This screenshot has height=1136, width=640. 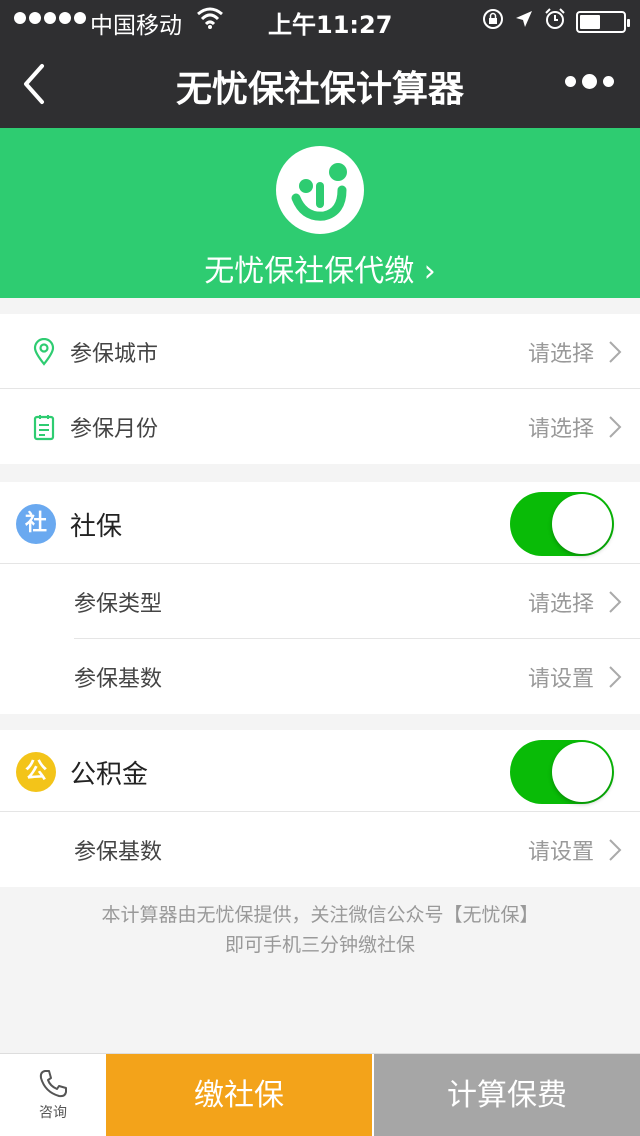 I want to click on brand-logo, so click(x=320, y=190).